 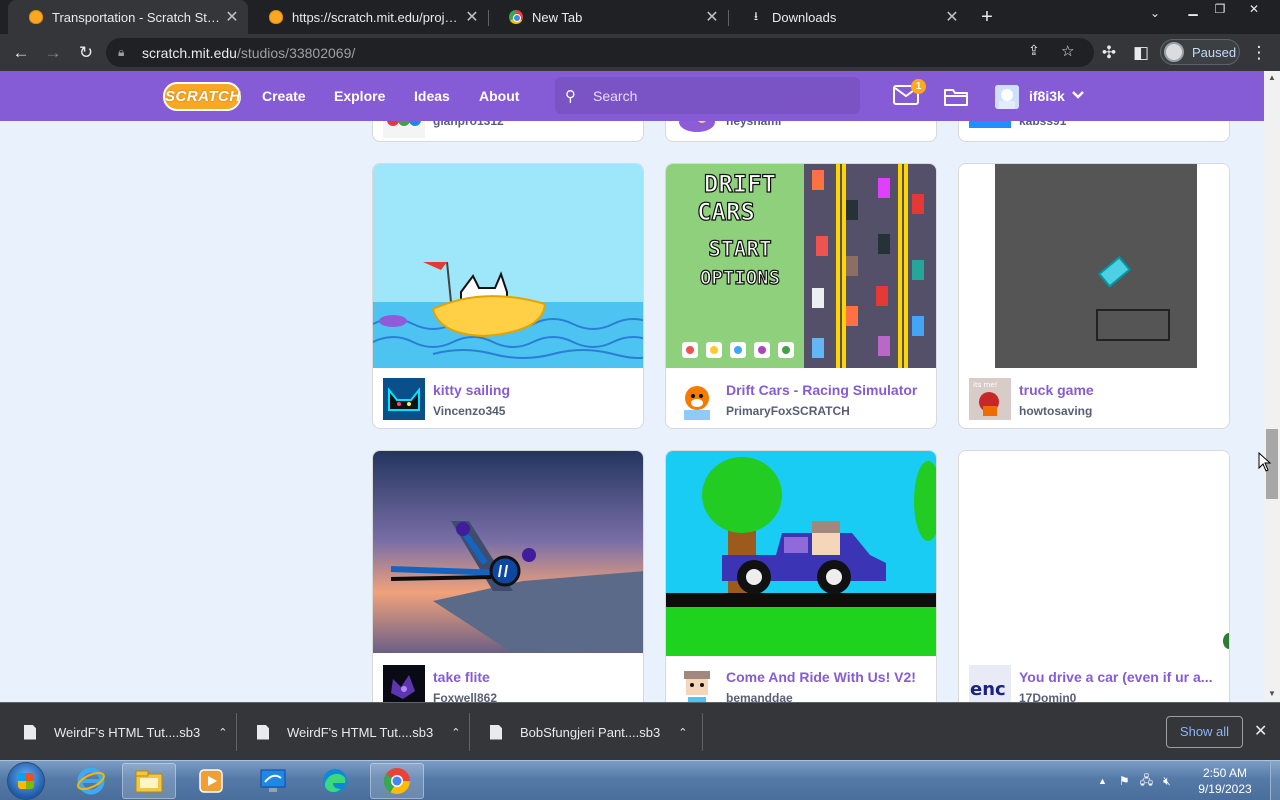 What do you see at coordinates (26, 781) in the screenshot?
I see `windows-start-button` at bounding box center [26, 781].